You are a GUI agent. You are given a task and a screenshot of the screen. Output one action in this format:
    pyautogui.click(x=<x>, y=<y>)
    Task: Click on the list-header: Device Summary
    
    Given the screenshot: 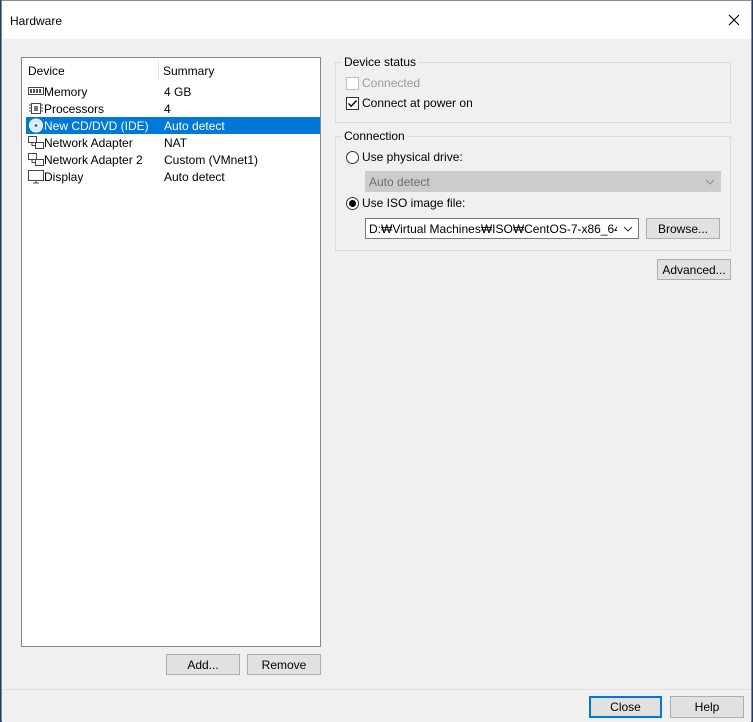 What is the action you would take?
    pyautogui.click(x=171, y=70)
    